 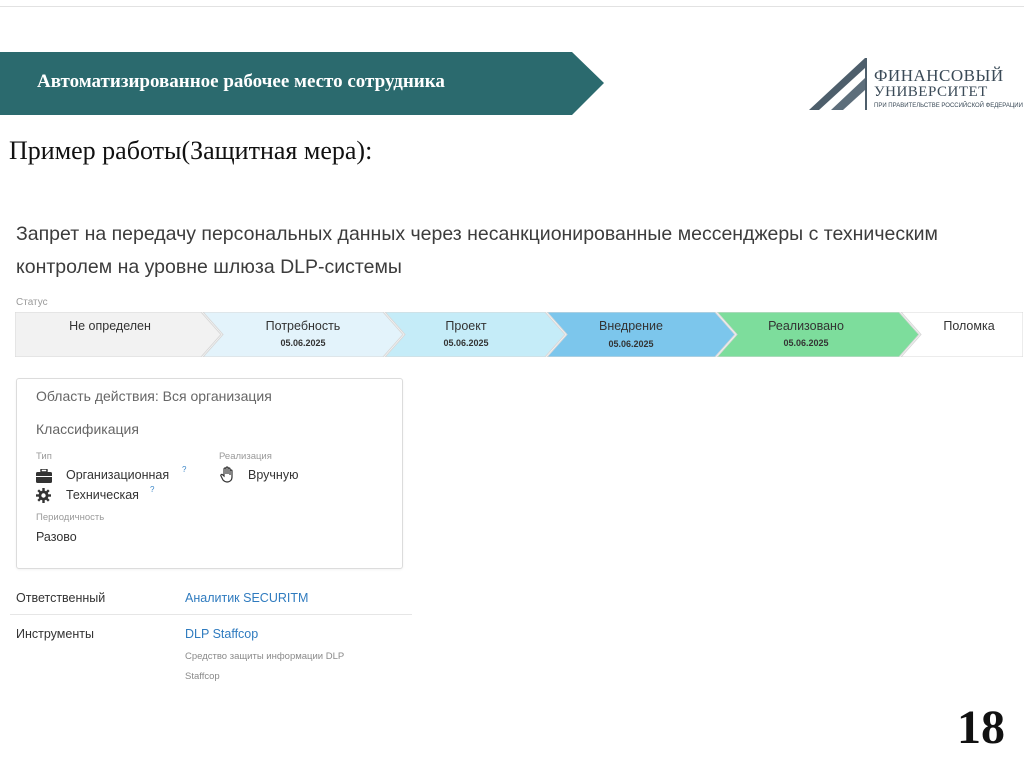 I want to click on logo-line1: ФИНАНСОВЫЙ, so click(x=939, y=75).